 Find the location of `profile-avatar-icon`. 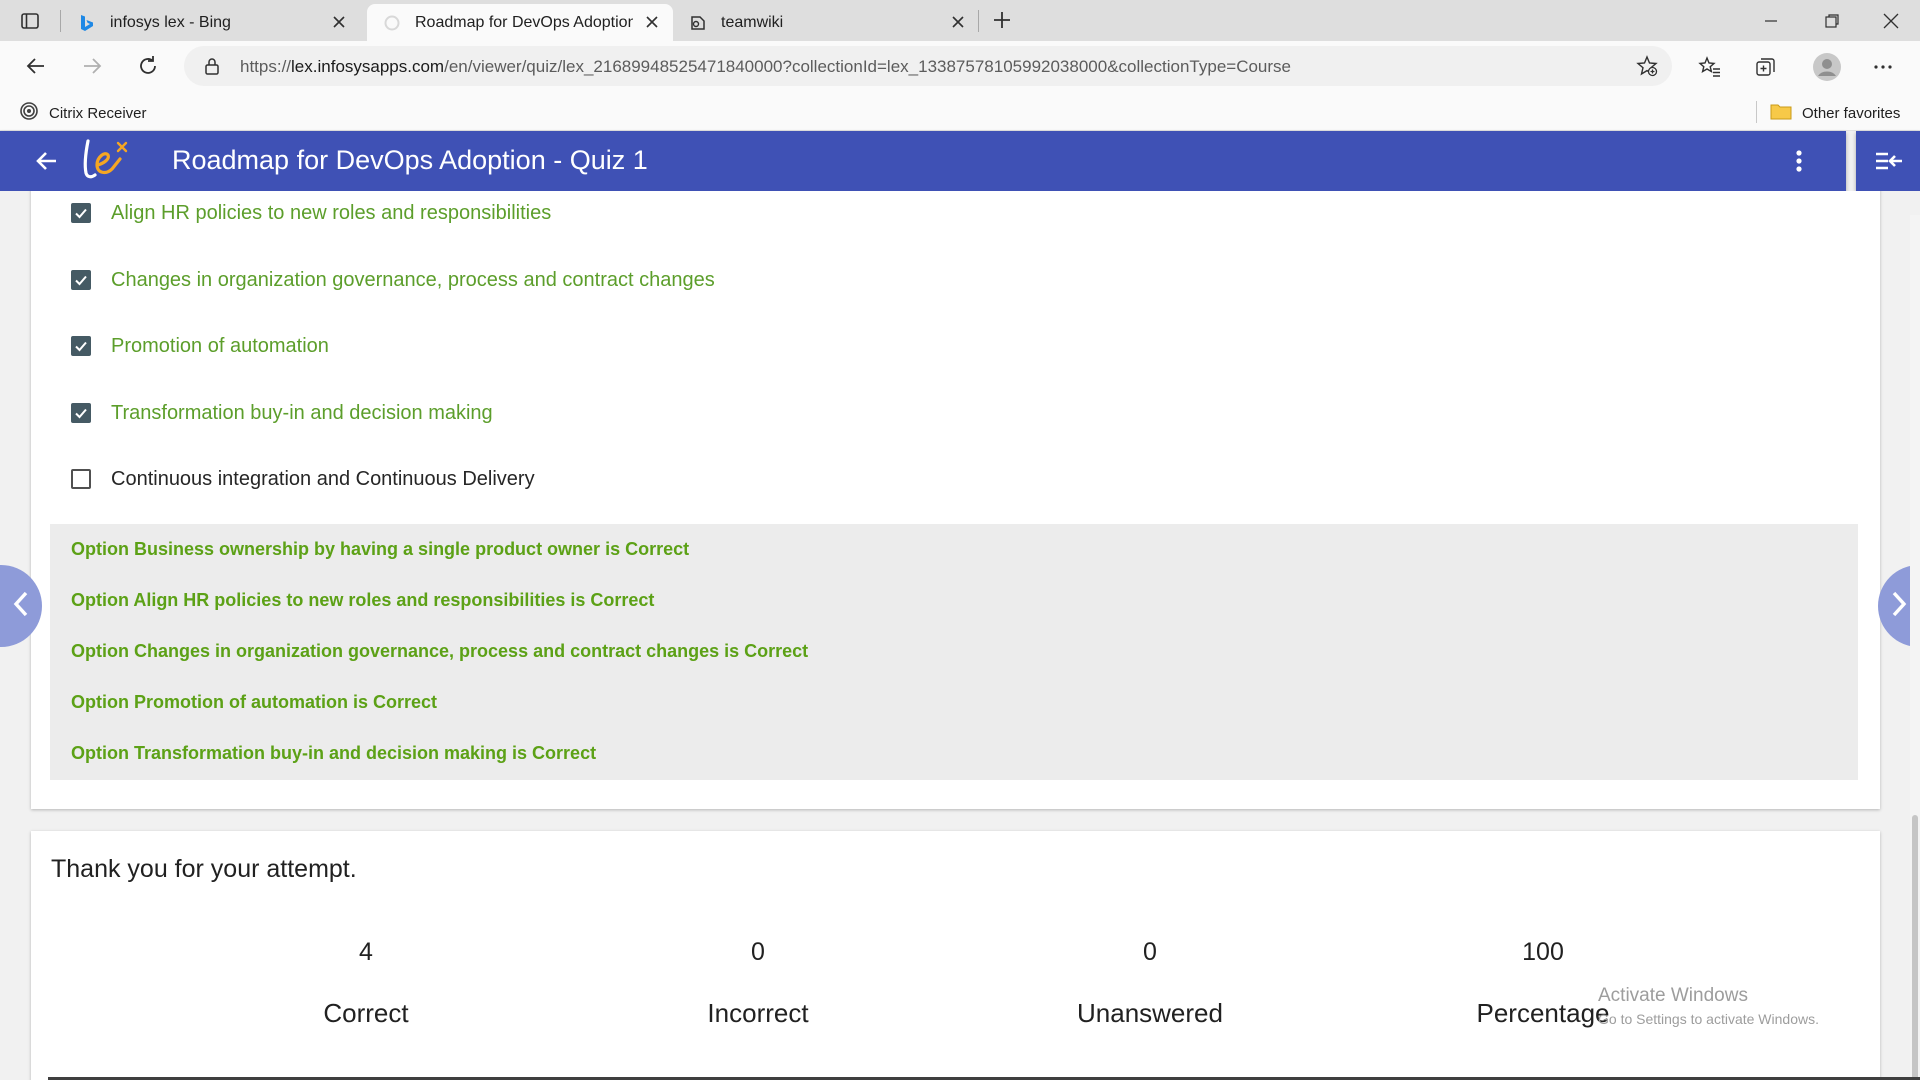

profile-avatar-icon is located at coordinates (1827, 67).